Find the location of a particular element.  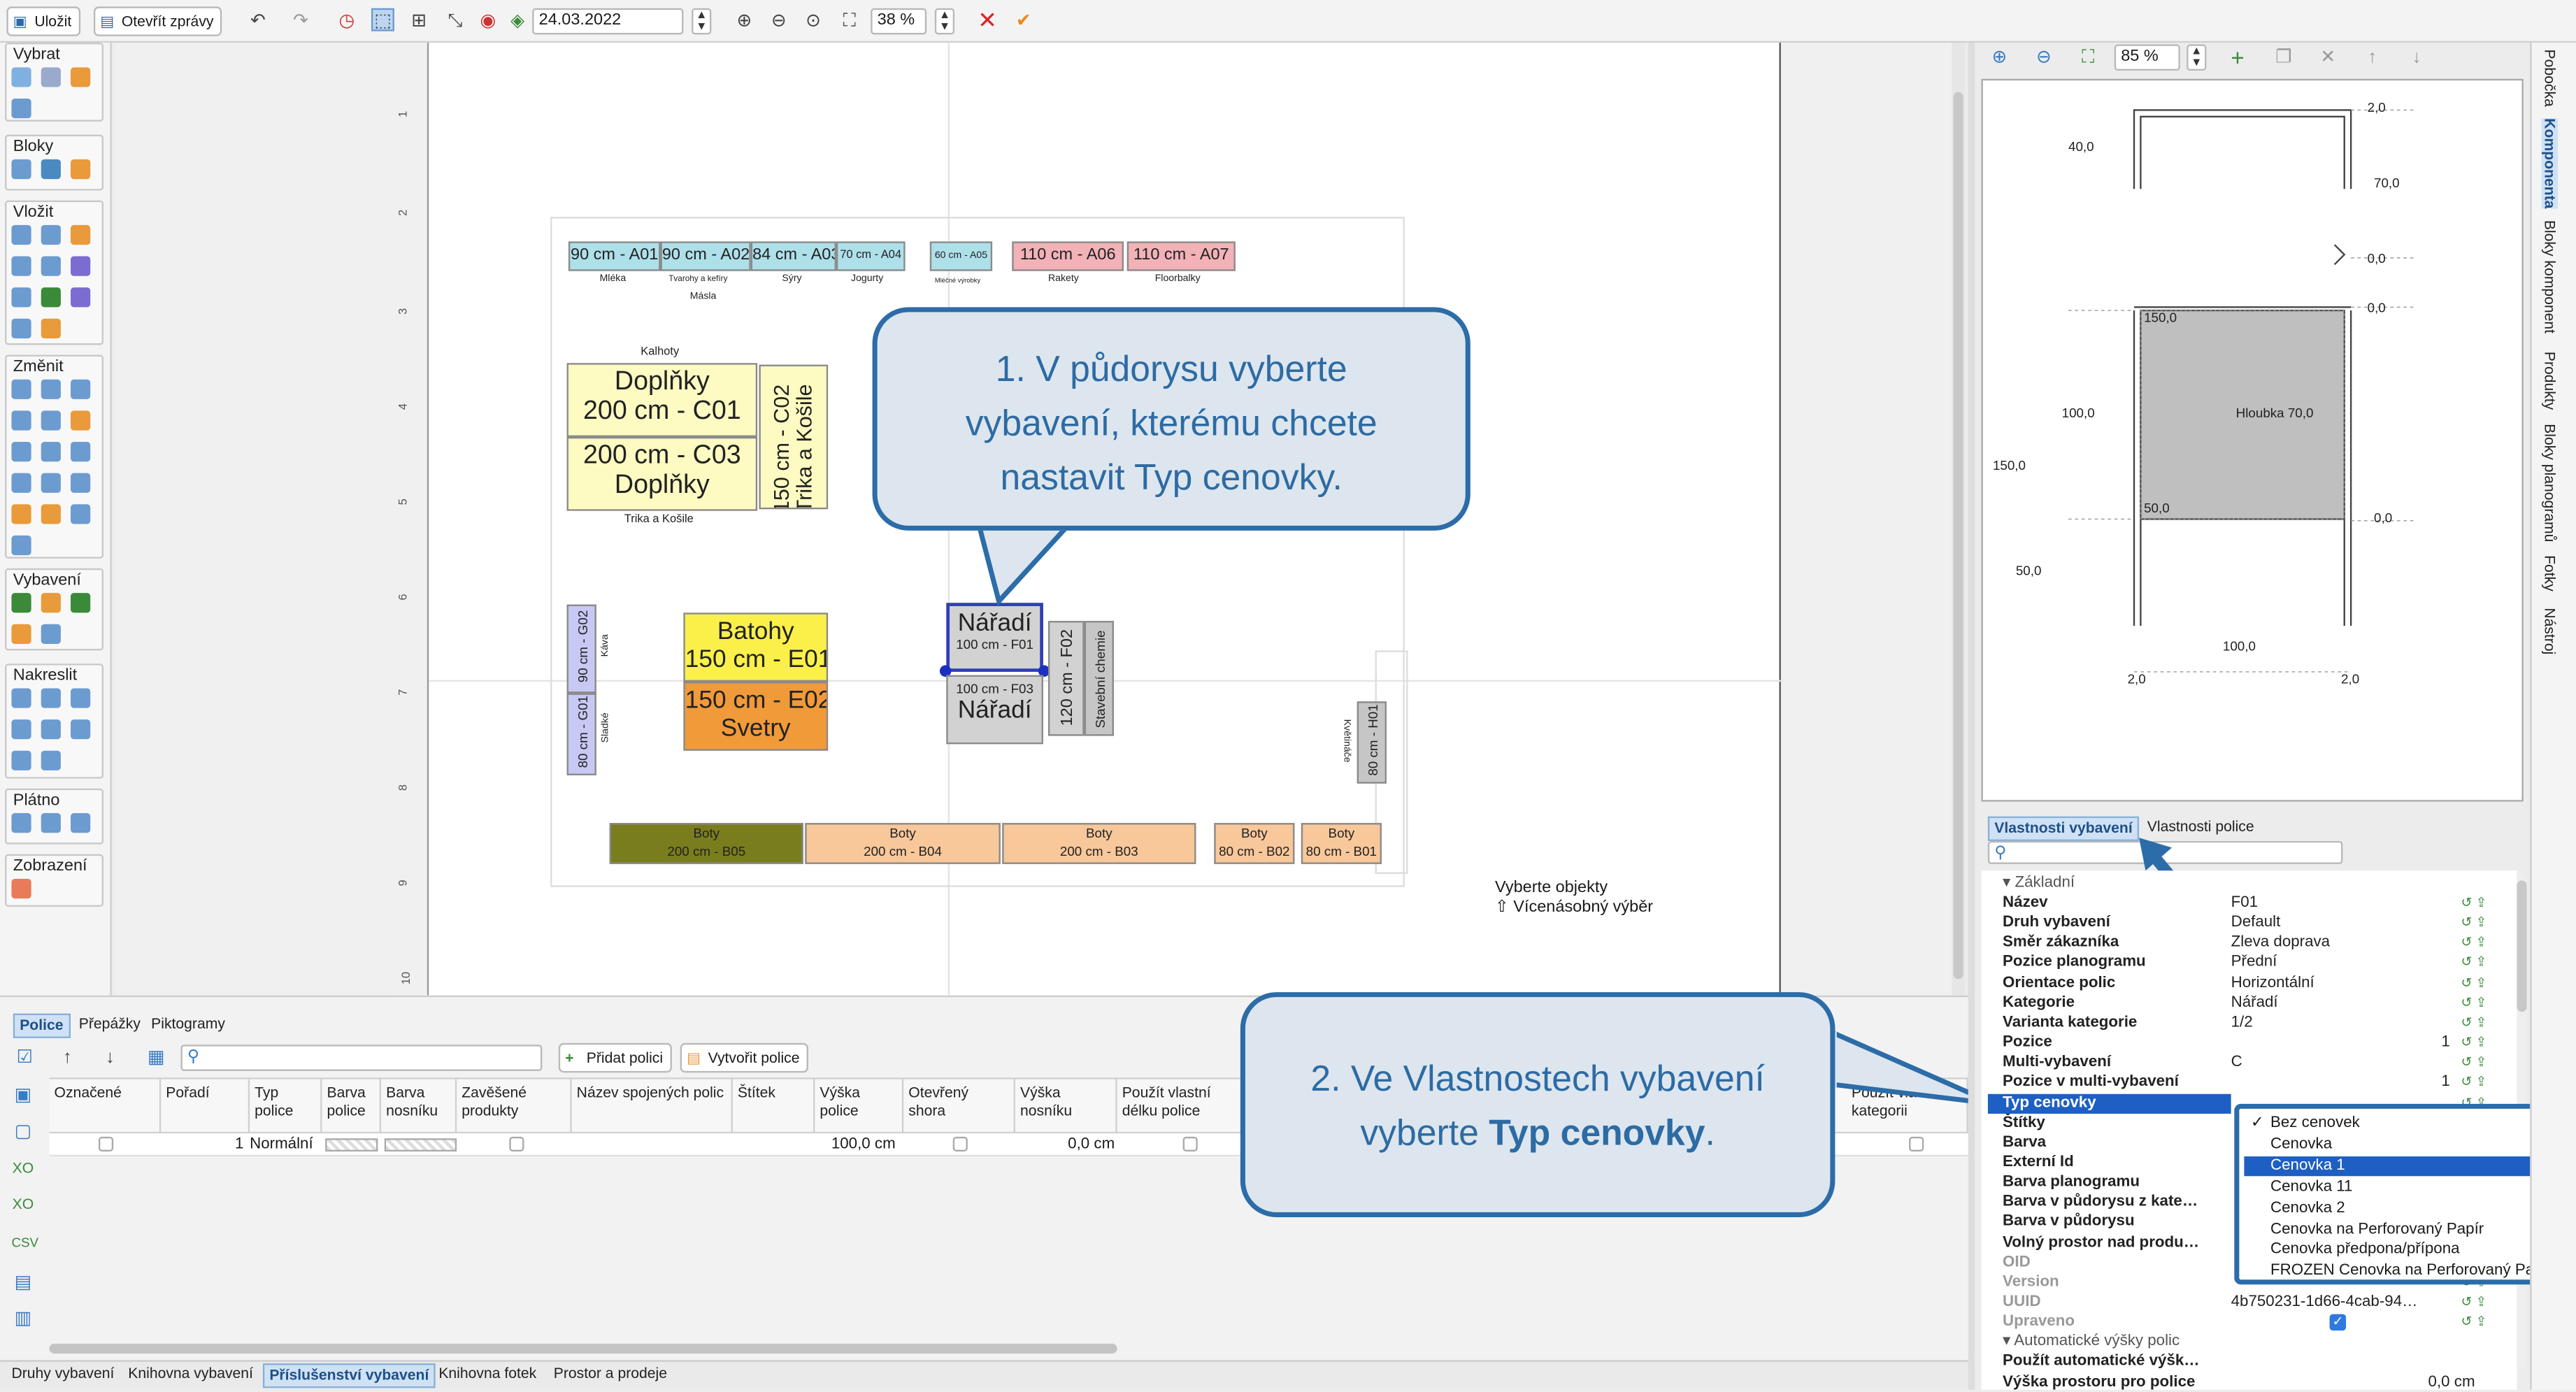

canvas-grid-icon is located at coordinates (21, 823).